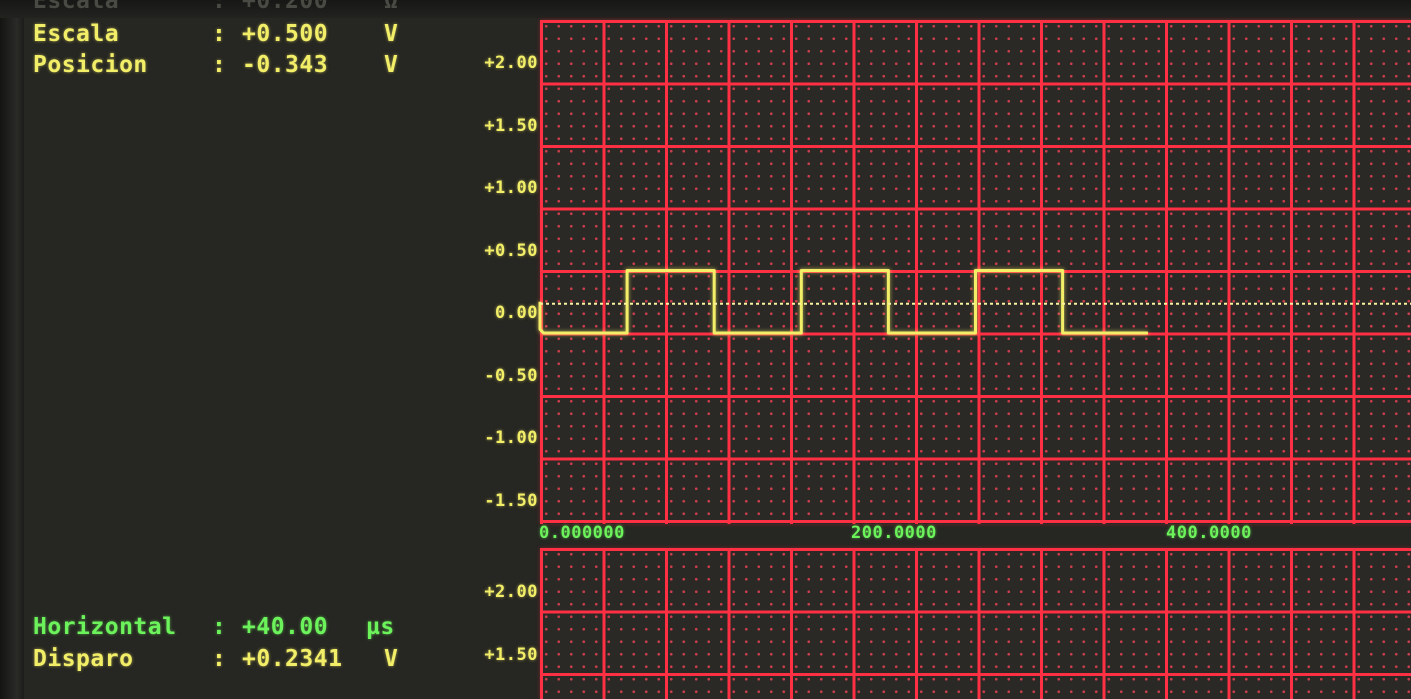 The image size is (1411, 699). What do you see at coordinates (391, 659) in the screenshot?
I see `trigger-unit: V` at bounding box center [391, 659].